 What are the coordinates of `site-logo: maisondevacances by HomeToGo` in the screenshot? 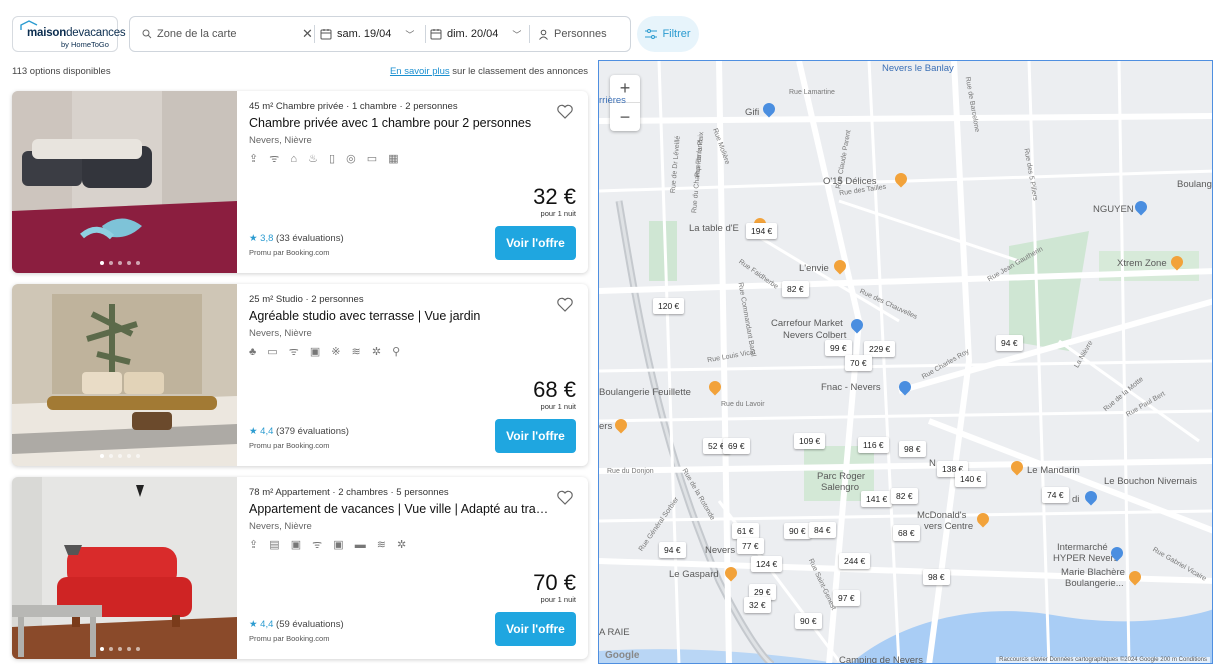 It's located at (69, 34).